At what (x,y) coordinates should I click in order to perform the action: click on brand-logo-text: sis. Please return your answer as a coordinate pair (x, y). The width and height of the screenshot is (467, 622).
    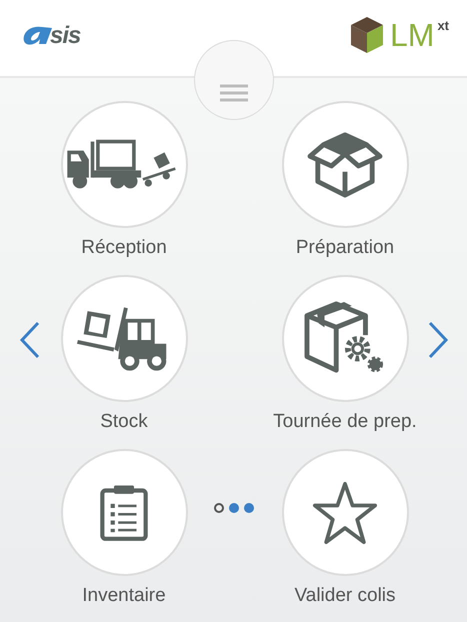
    Looking at the image, I should click on (65, 36).